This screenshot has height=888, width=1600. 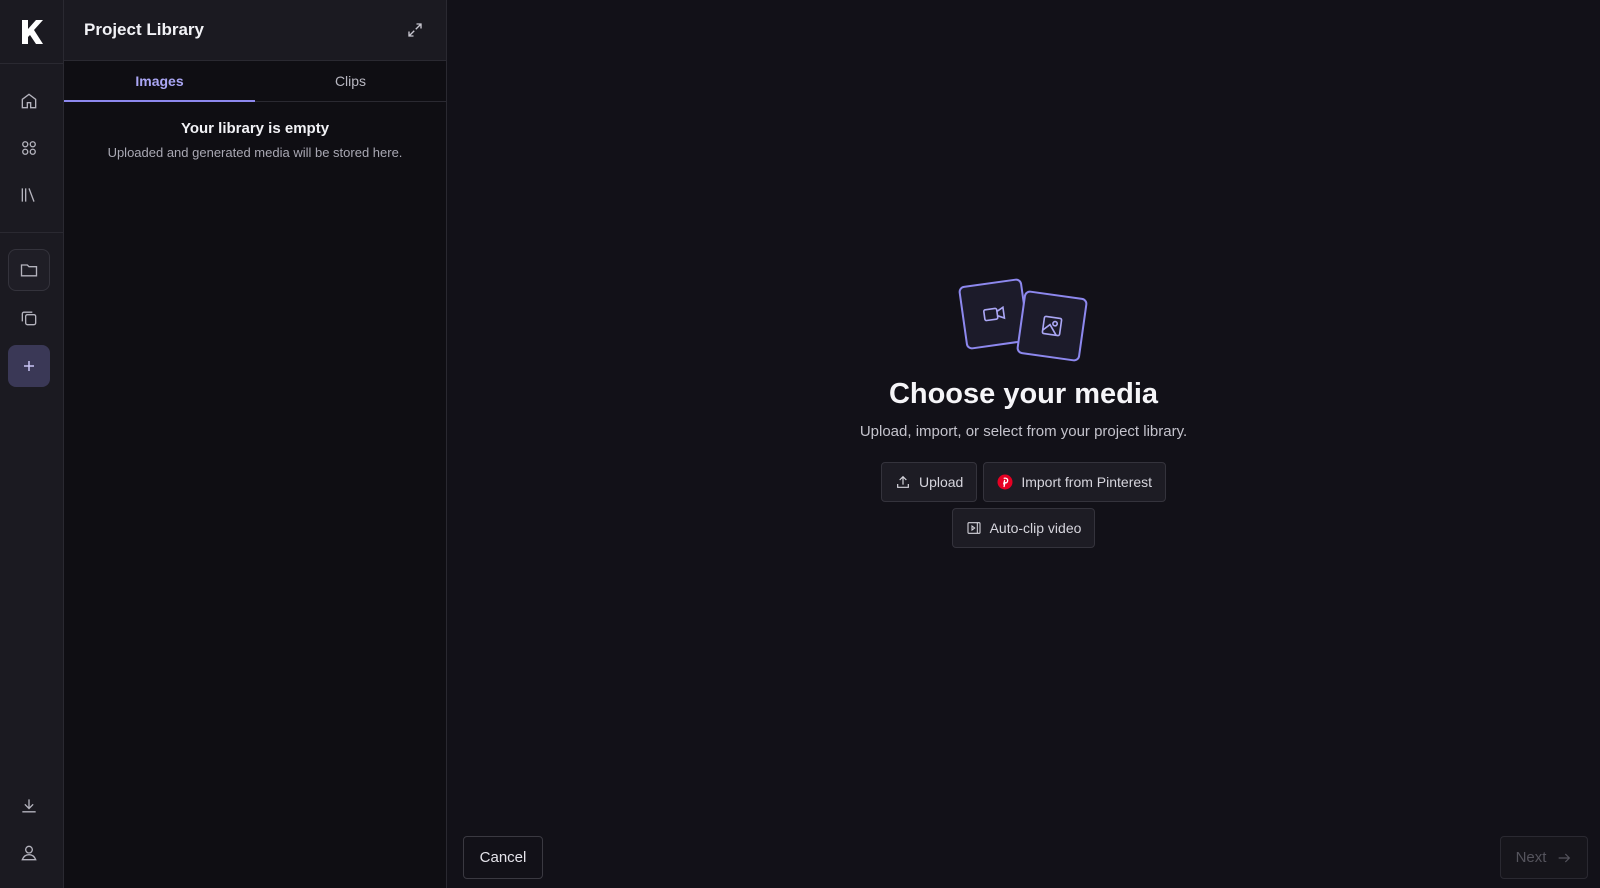 I want to click on project-library-button, so click(x=29, y=270).